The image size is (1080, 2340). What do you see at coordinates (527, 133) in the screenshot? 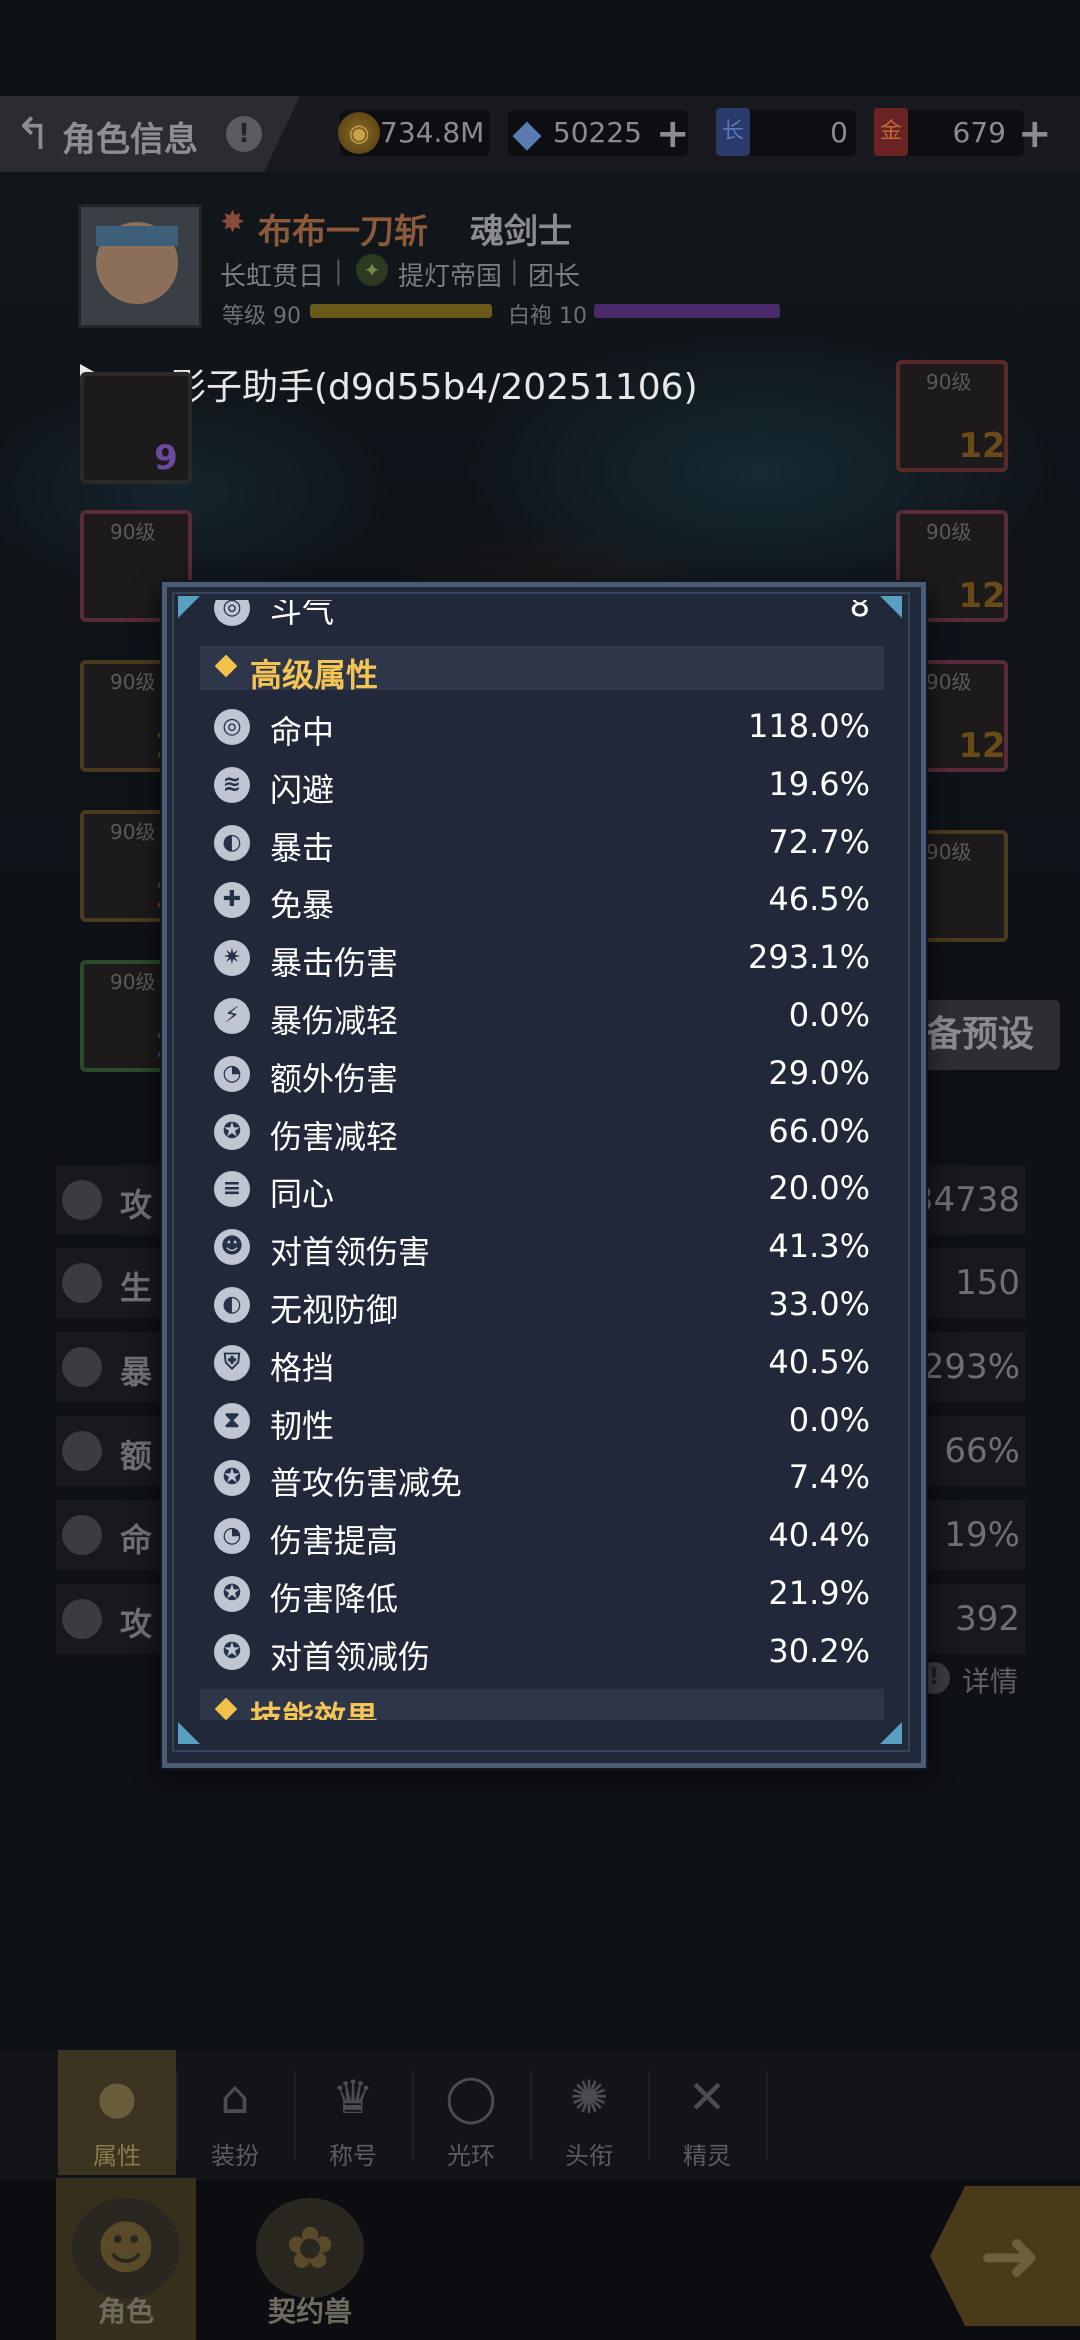
I see `crystal-icon: ◆` at bounding box center [527, 133].